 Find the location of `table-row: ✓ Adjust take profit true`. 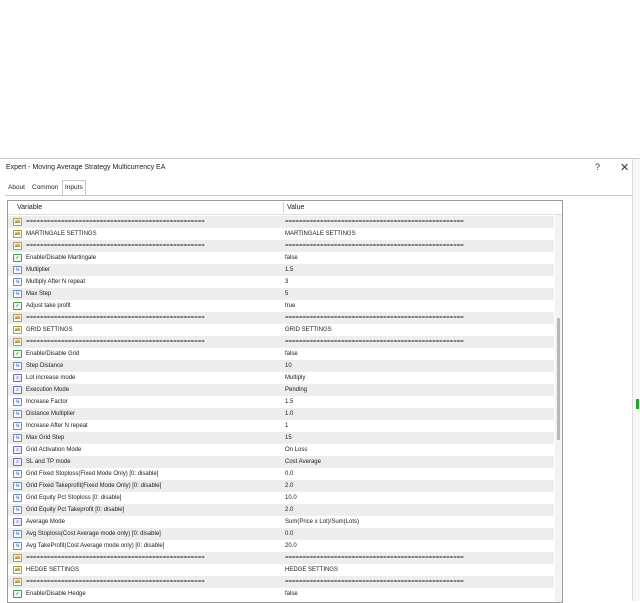

table-row: ✓ Adjust take profit true is located at coordinates (281, 306).